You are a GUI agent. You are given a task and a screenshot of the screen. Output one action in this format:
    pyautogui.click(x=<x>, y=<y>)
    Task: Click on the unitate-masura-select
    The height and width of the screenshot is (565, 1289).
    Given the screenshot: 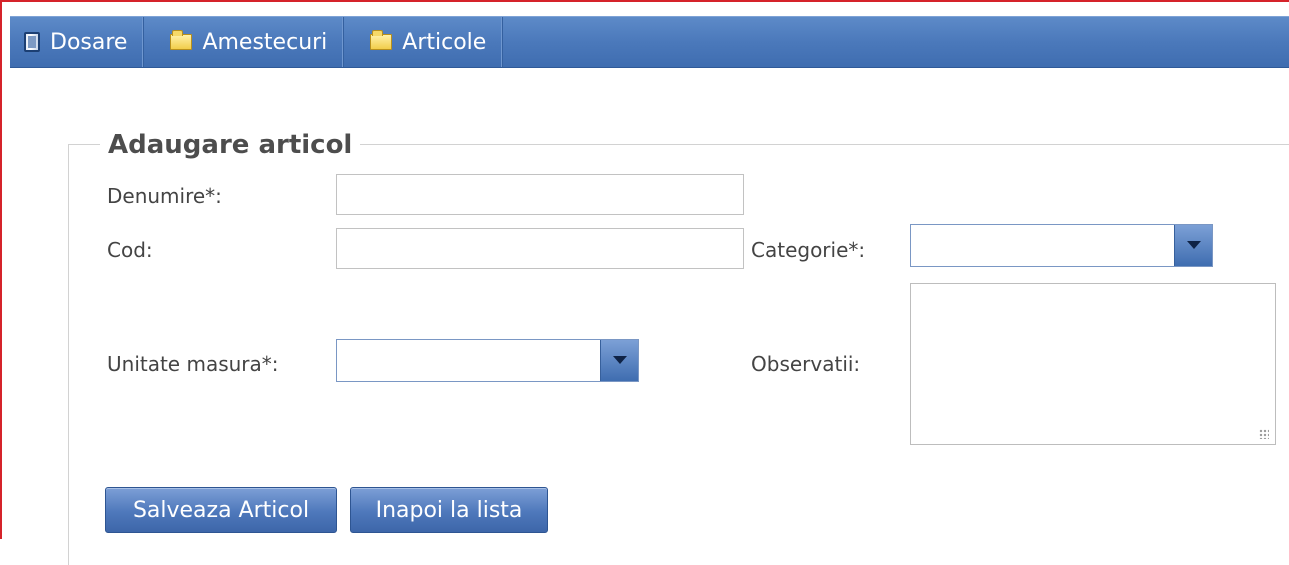 What is the action you would take?
    pyautogui.click(x=487, y=360)
    